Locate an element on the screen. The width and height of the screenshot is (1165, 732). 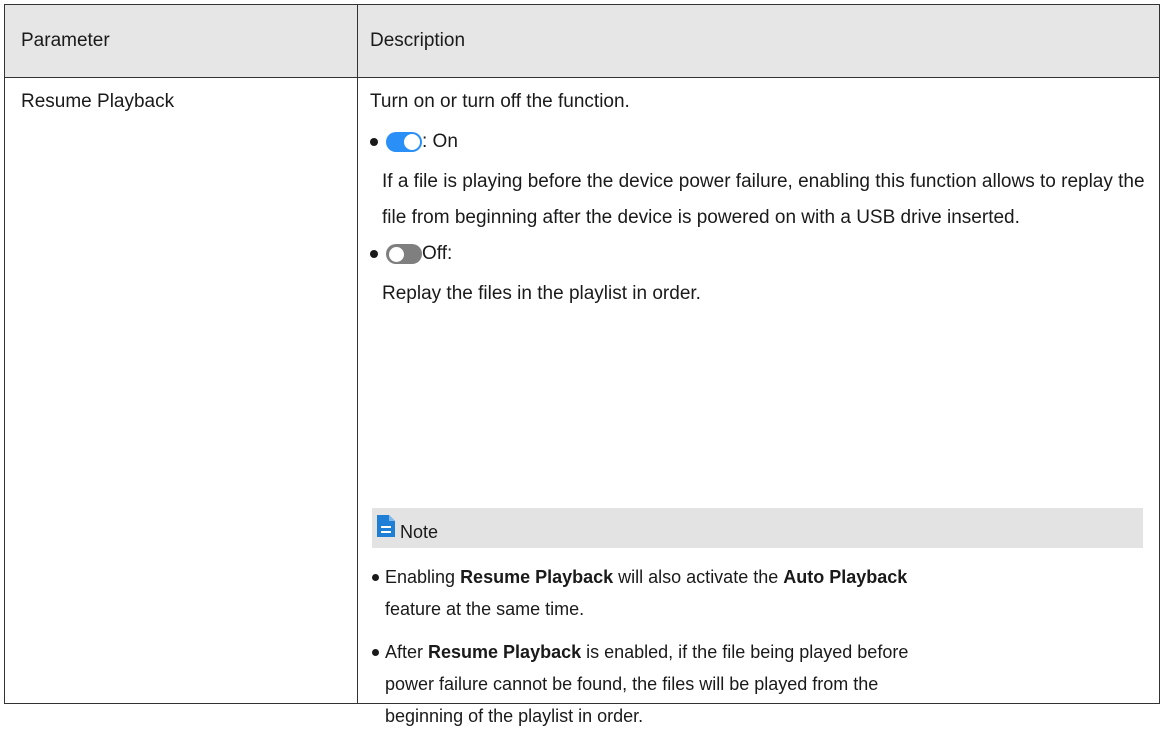
off-option: Off: is located at coordinates (757, 254).